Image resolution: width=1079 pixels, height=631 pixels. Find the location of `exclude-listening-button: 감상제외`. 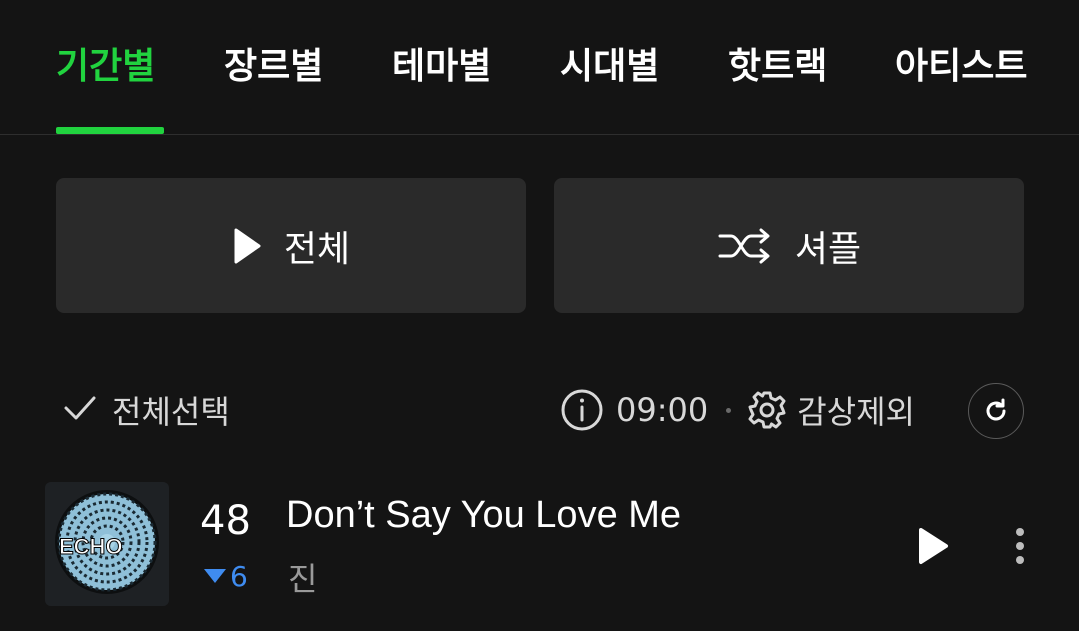

exclude-listening-button: 감상제외 is located at coordinates (831, 410).